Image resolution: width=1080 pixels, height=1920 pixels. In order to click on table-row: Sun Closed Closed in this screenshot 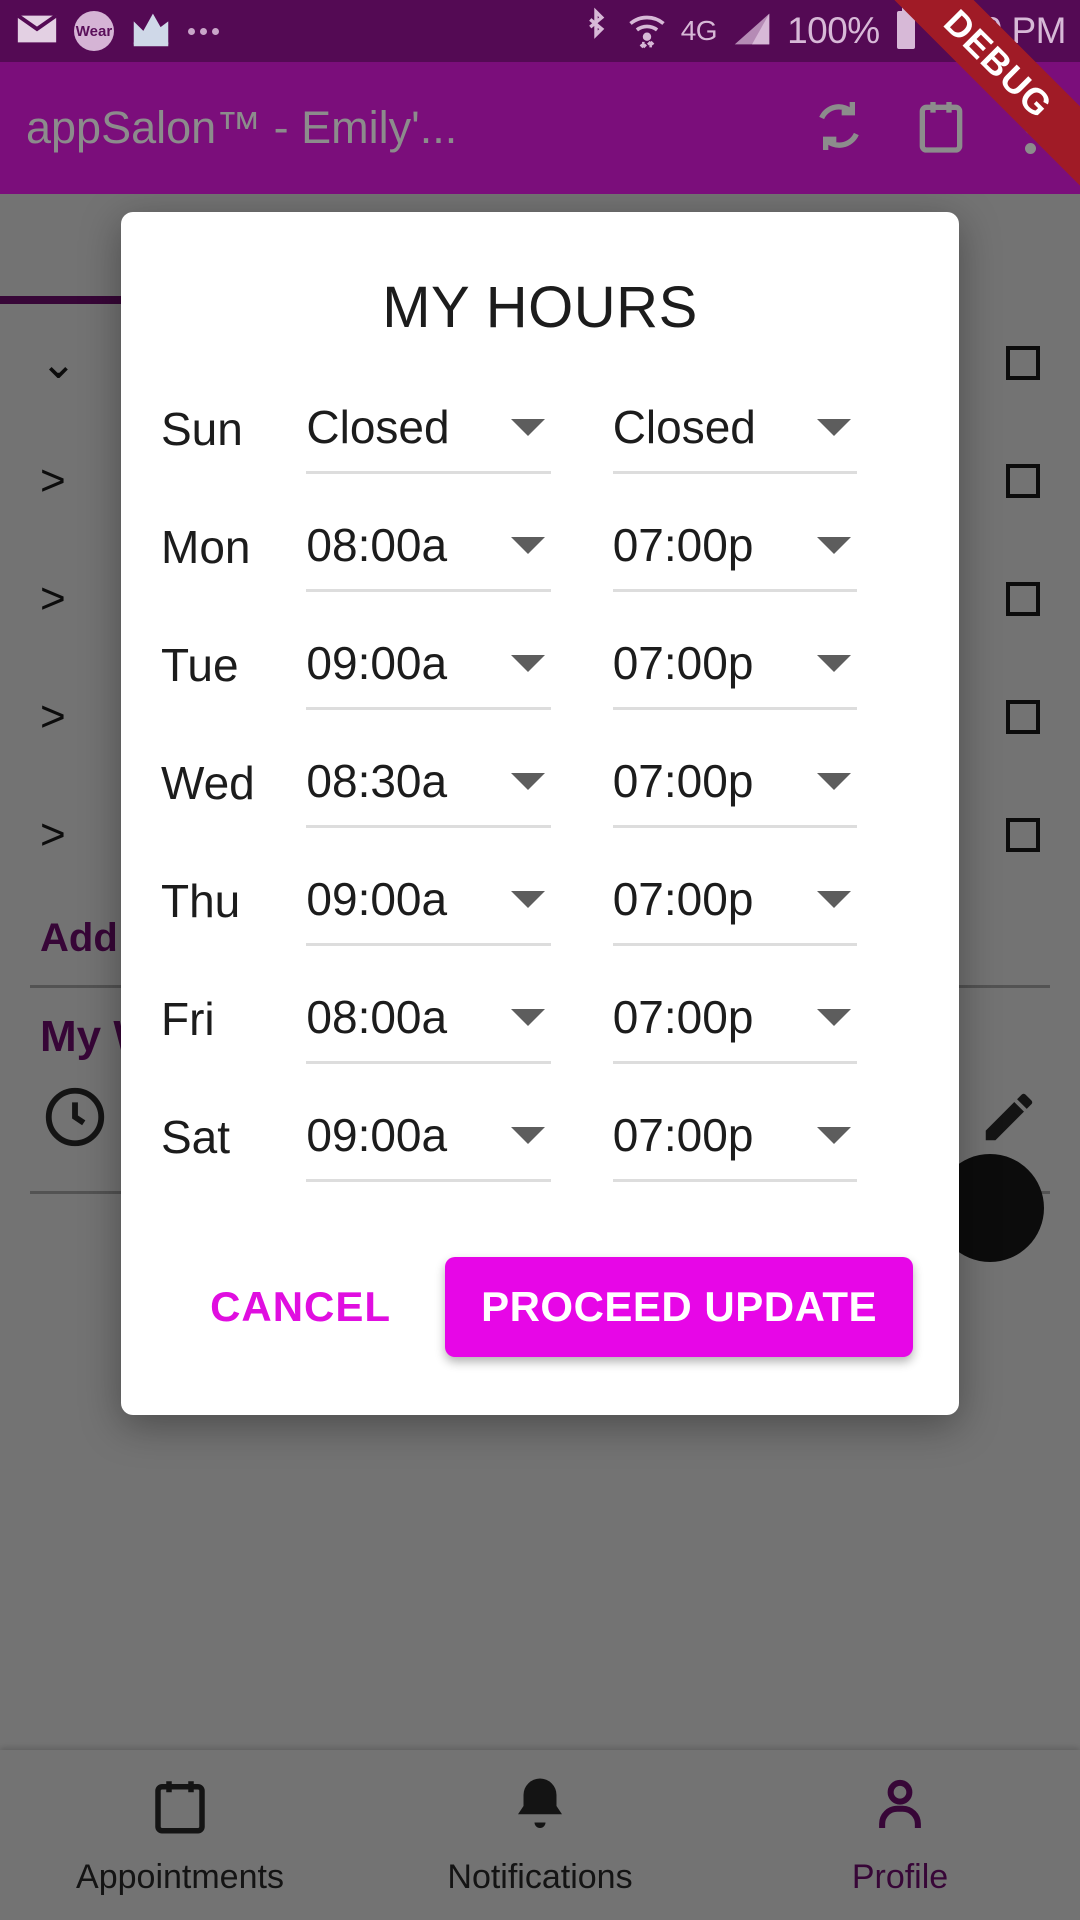, I will do `click(540, 456)`.